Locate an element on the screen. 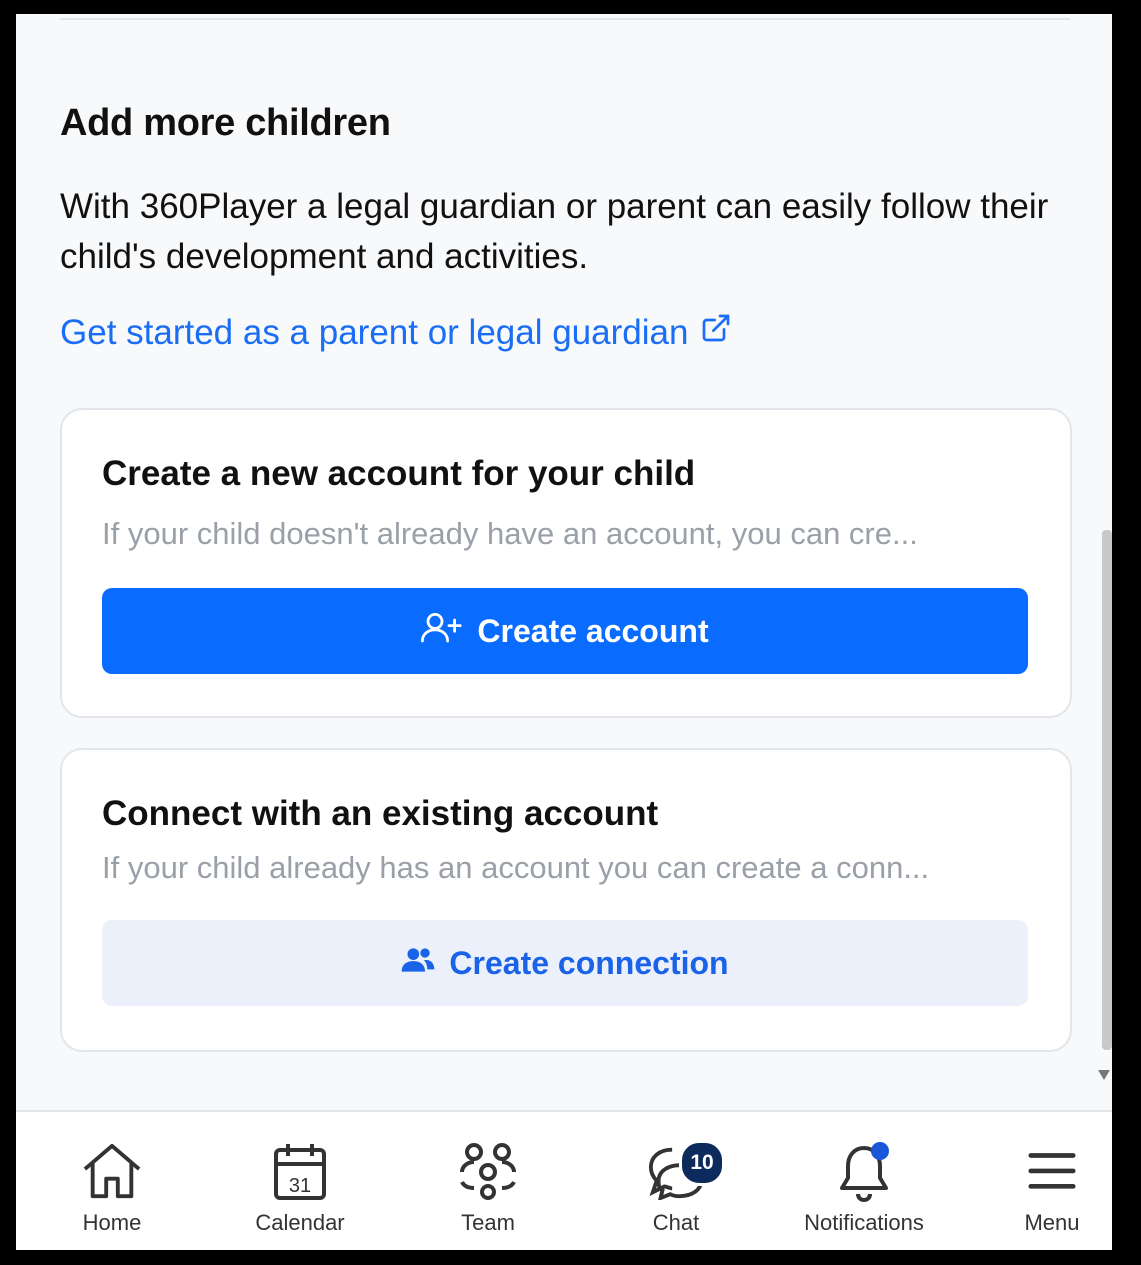  section-title: Add more children is located at coordinates (225, 123).